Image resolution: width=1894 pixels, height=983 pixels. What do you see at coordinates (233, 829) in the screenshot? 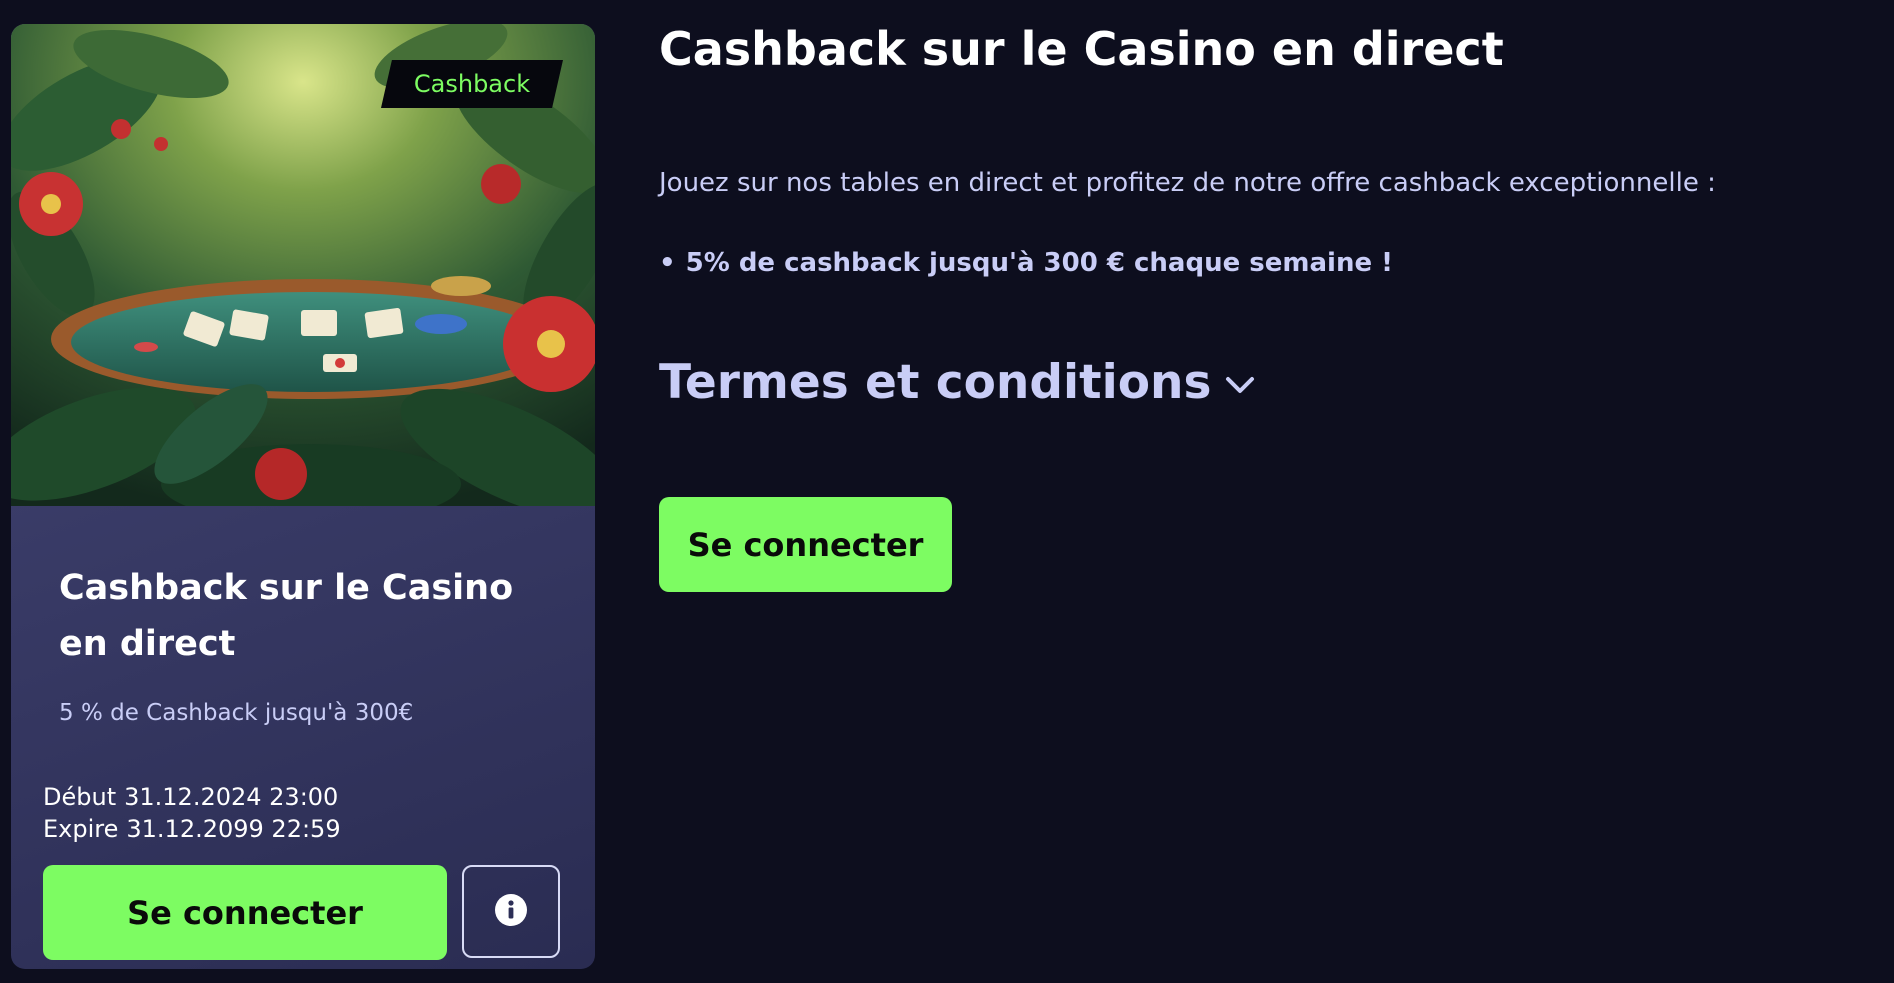
I see `end-date-value: 31.12.2099 22:59` at bounding box center [233, 829].